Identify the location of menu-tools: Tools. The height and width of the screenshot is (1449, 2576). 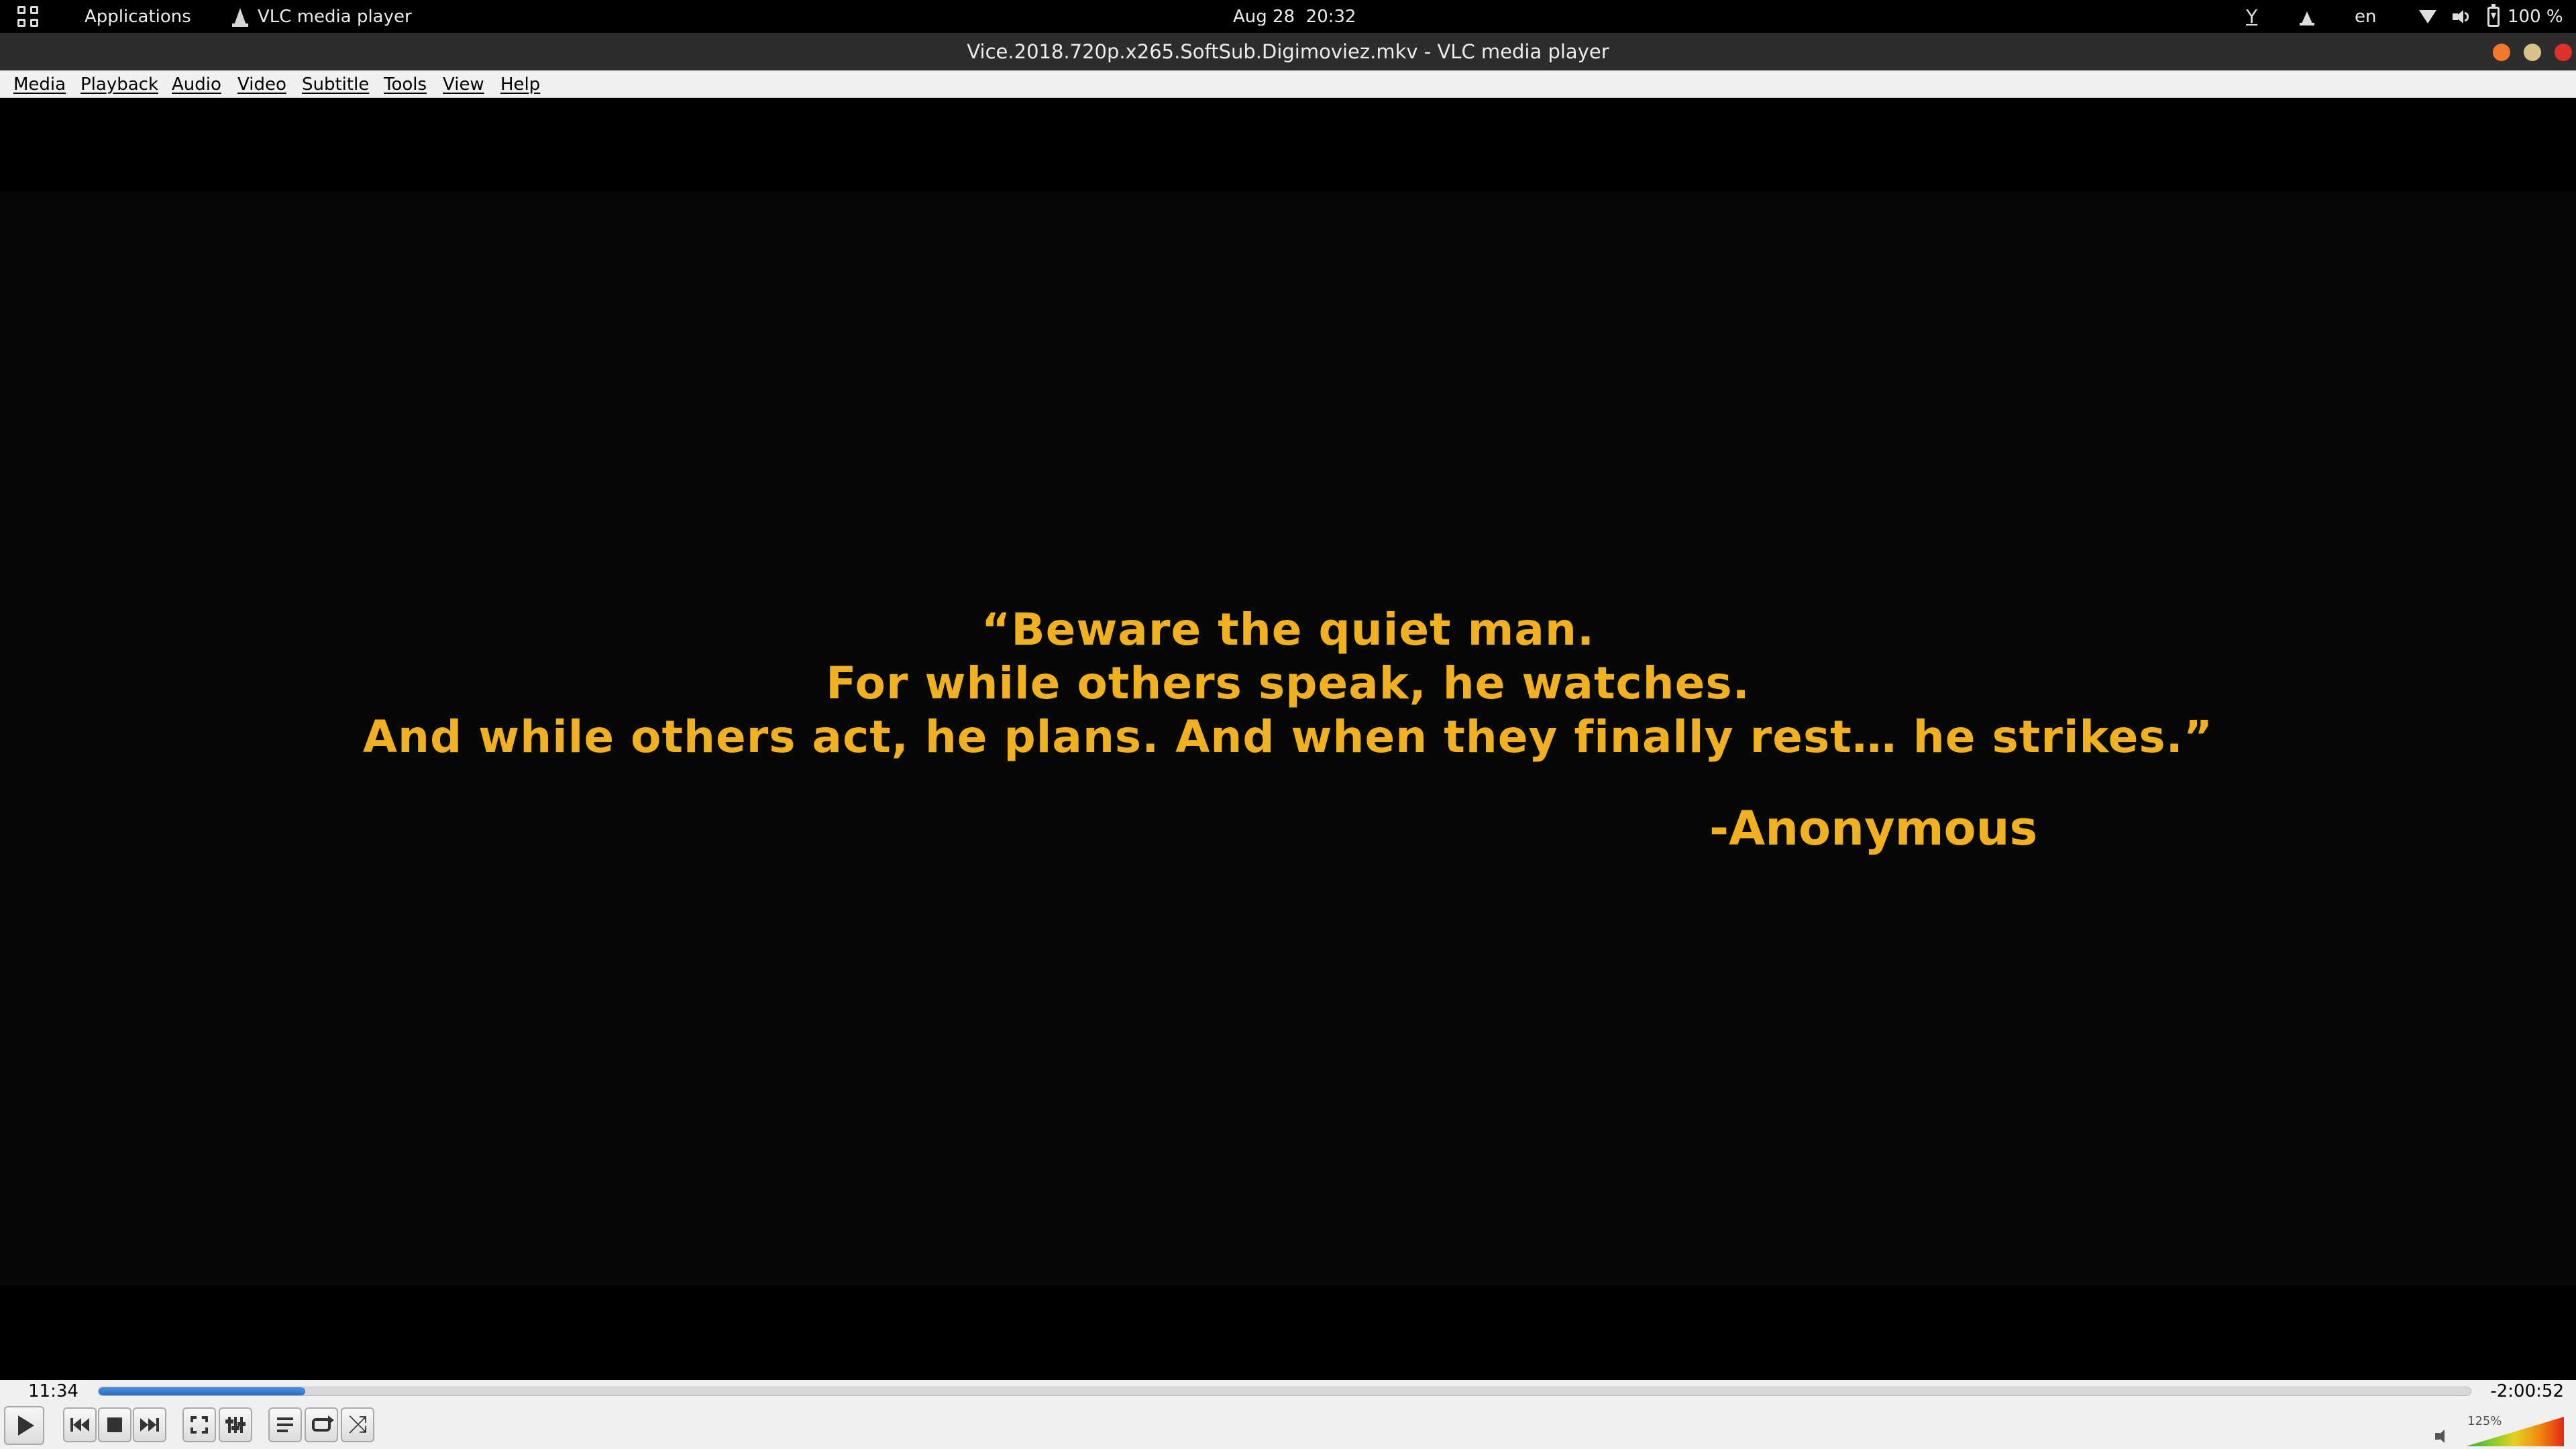
(405, 84).